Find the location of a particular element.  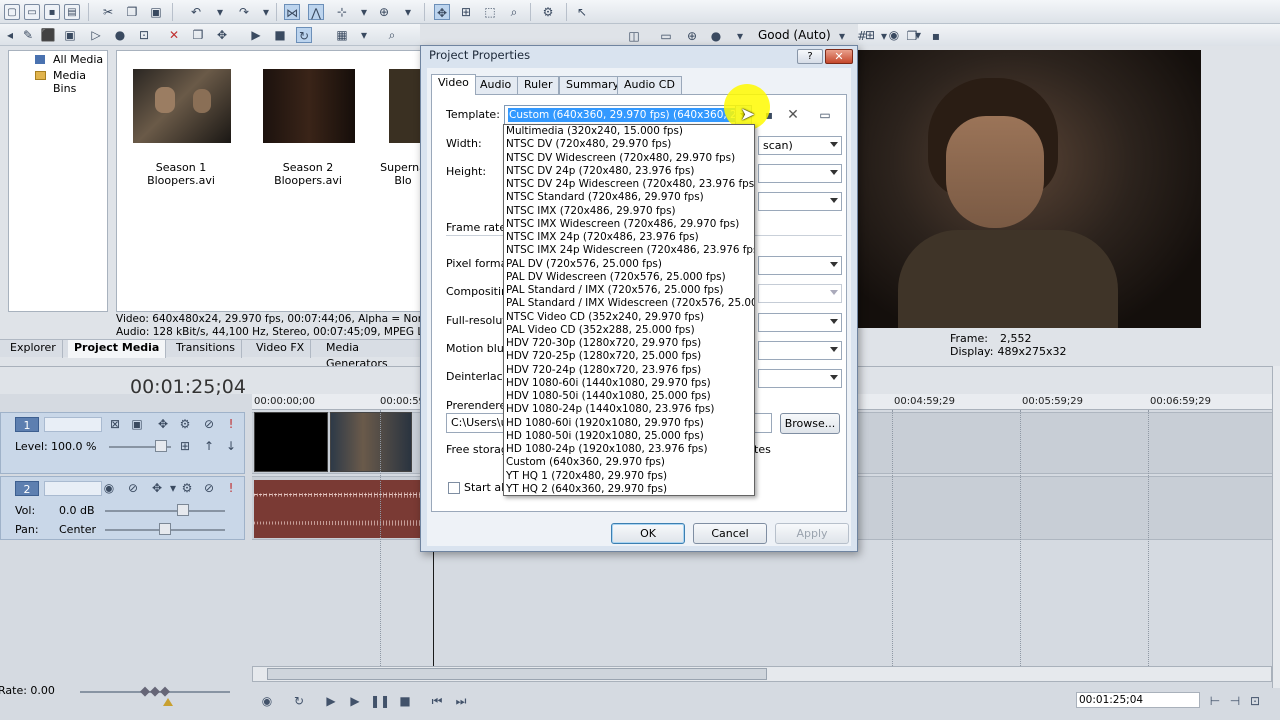

tab-video-fx: Video FX is located at coordinates (281, 349).